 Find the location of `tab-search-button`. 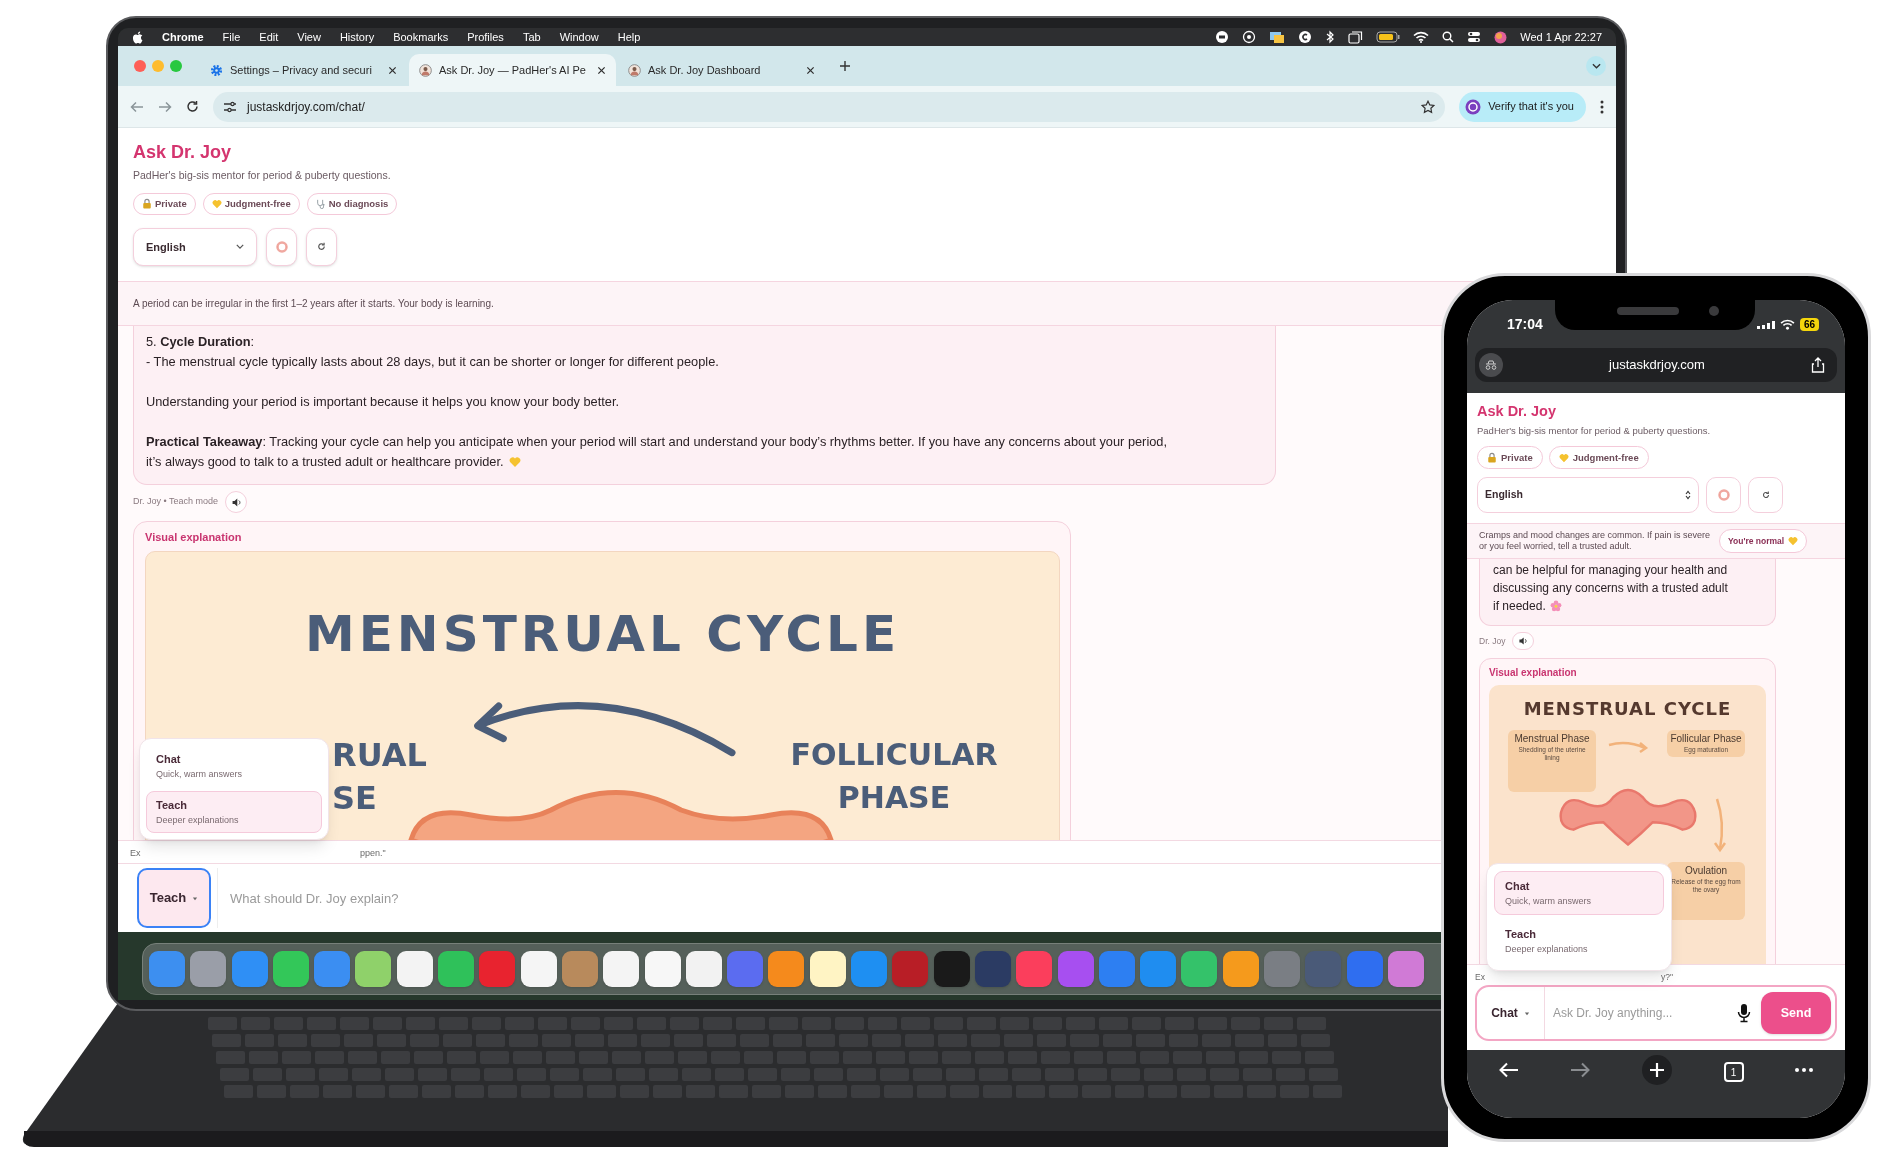

tab-search-button is located at coordinates (1596, 66).